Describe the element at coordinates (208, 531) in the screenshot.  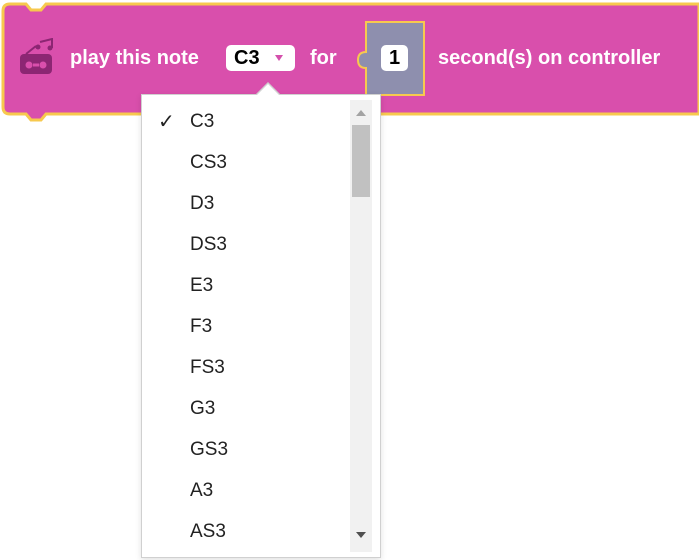
I see `menu-item-label: AS3` at that location.